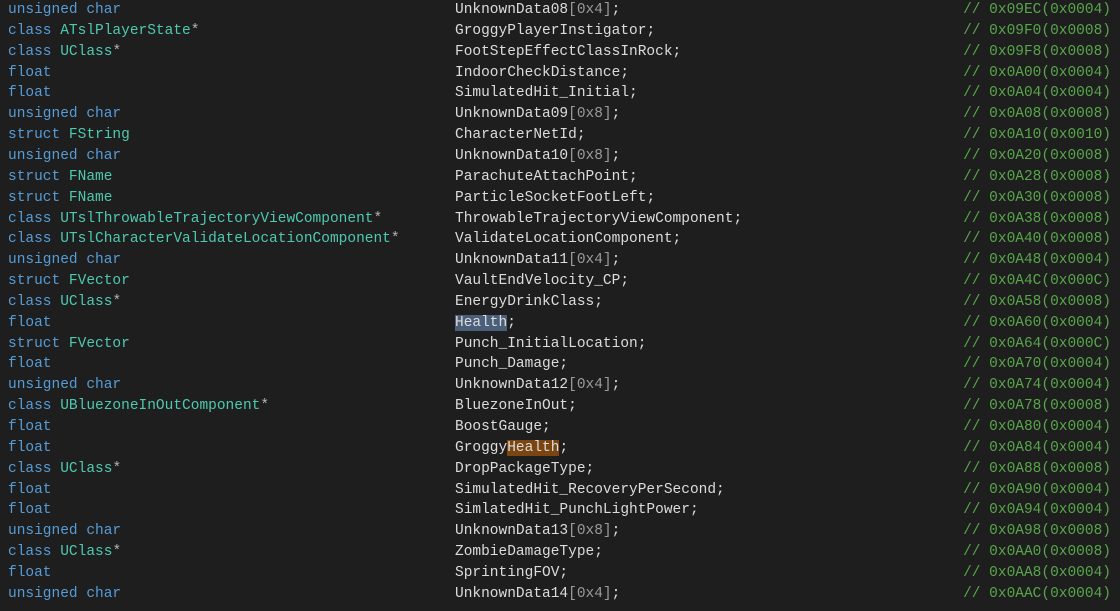 This screenshot has height=611, width=1120. What do you see at coordinates (537, 114) in the screenshot?
I see `field-declaration: UnknownData09[0x8];` at bounding box center [537, 114].